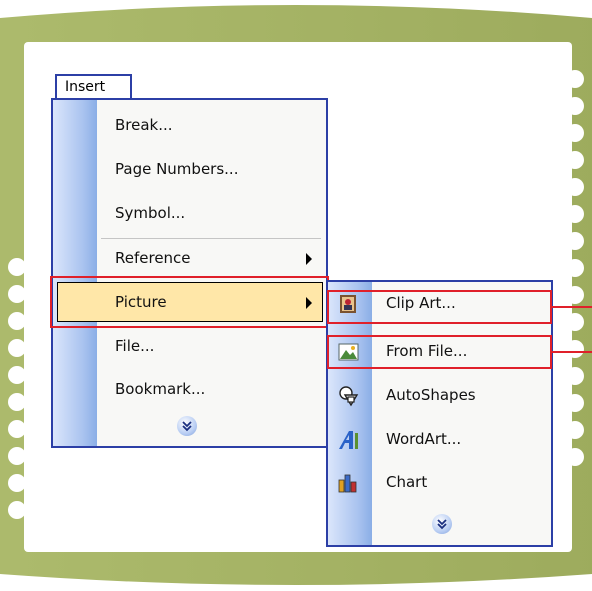  I want to click on submenu-item-label: AutoShapes, so click(431, 395).